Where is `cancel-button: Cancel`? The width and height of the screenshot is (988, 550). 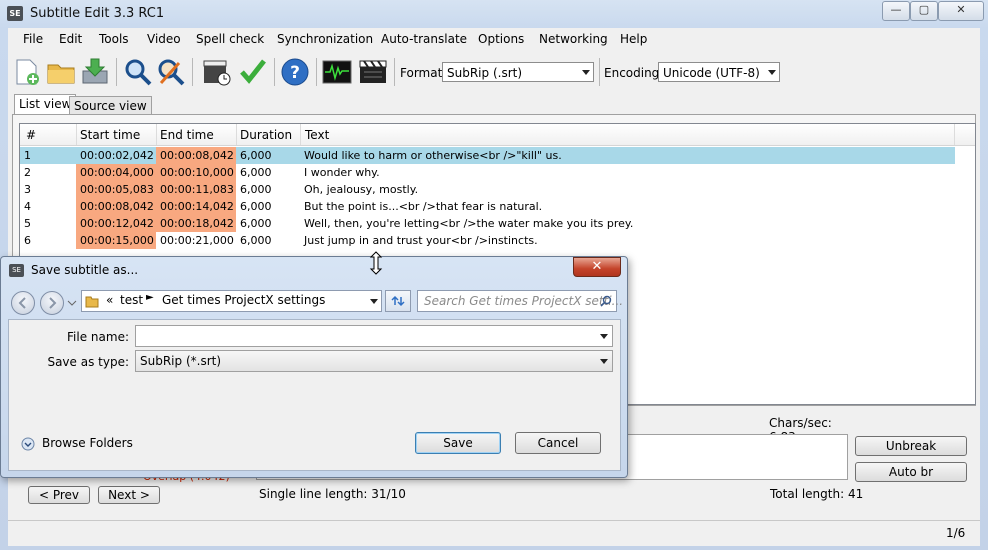 cancel-button: Cancel is located at coordinates (558, 443).